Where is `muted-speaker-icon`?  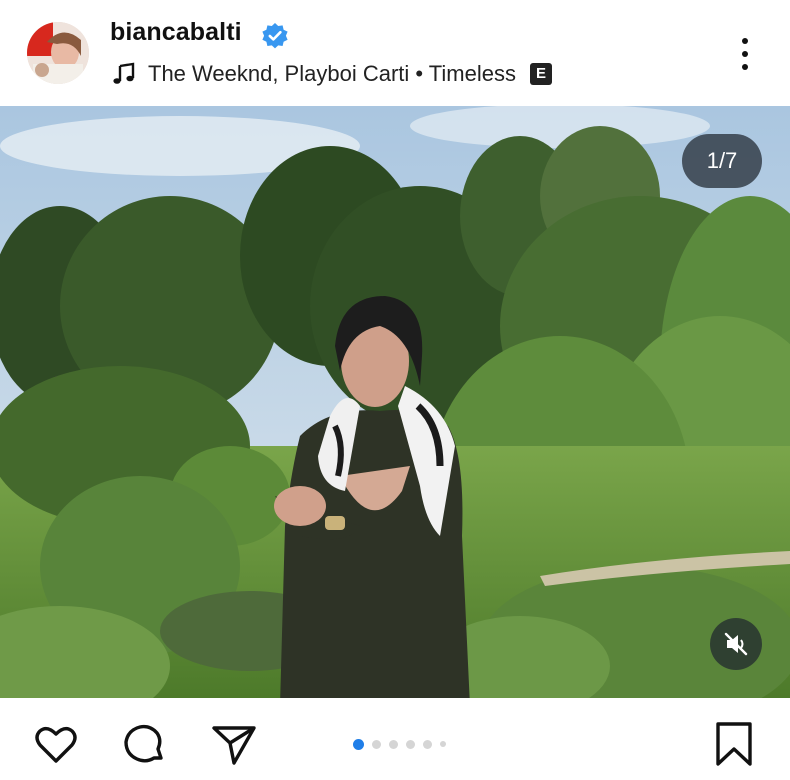
muted-speaker-icon is located at coordinates (736, 644).